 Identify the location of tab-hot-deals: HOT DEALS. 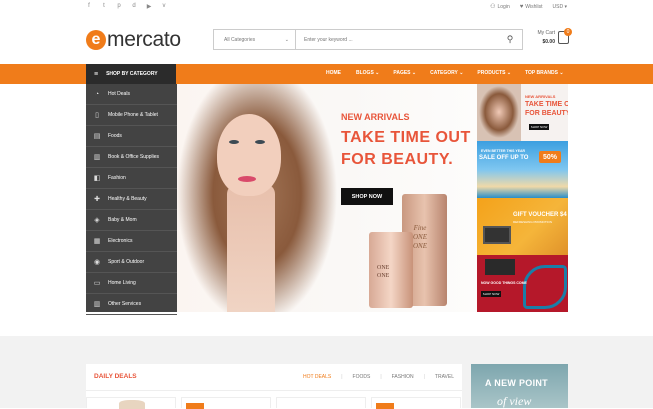
(317, 377).